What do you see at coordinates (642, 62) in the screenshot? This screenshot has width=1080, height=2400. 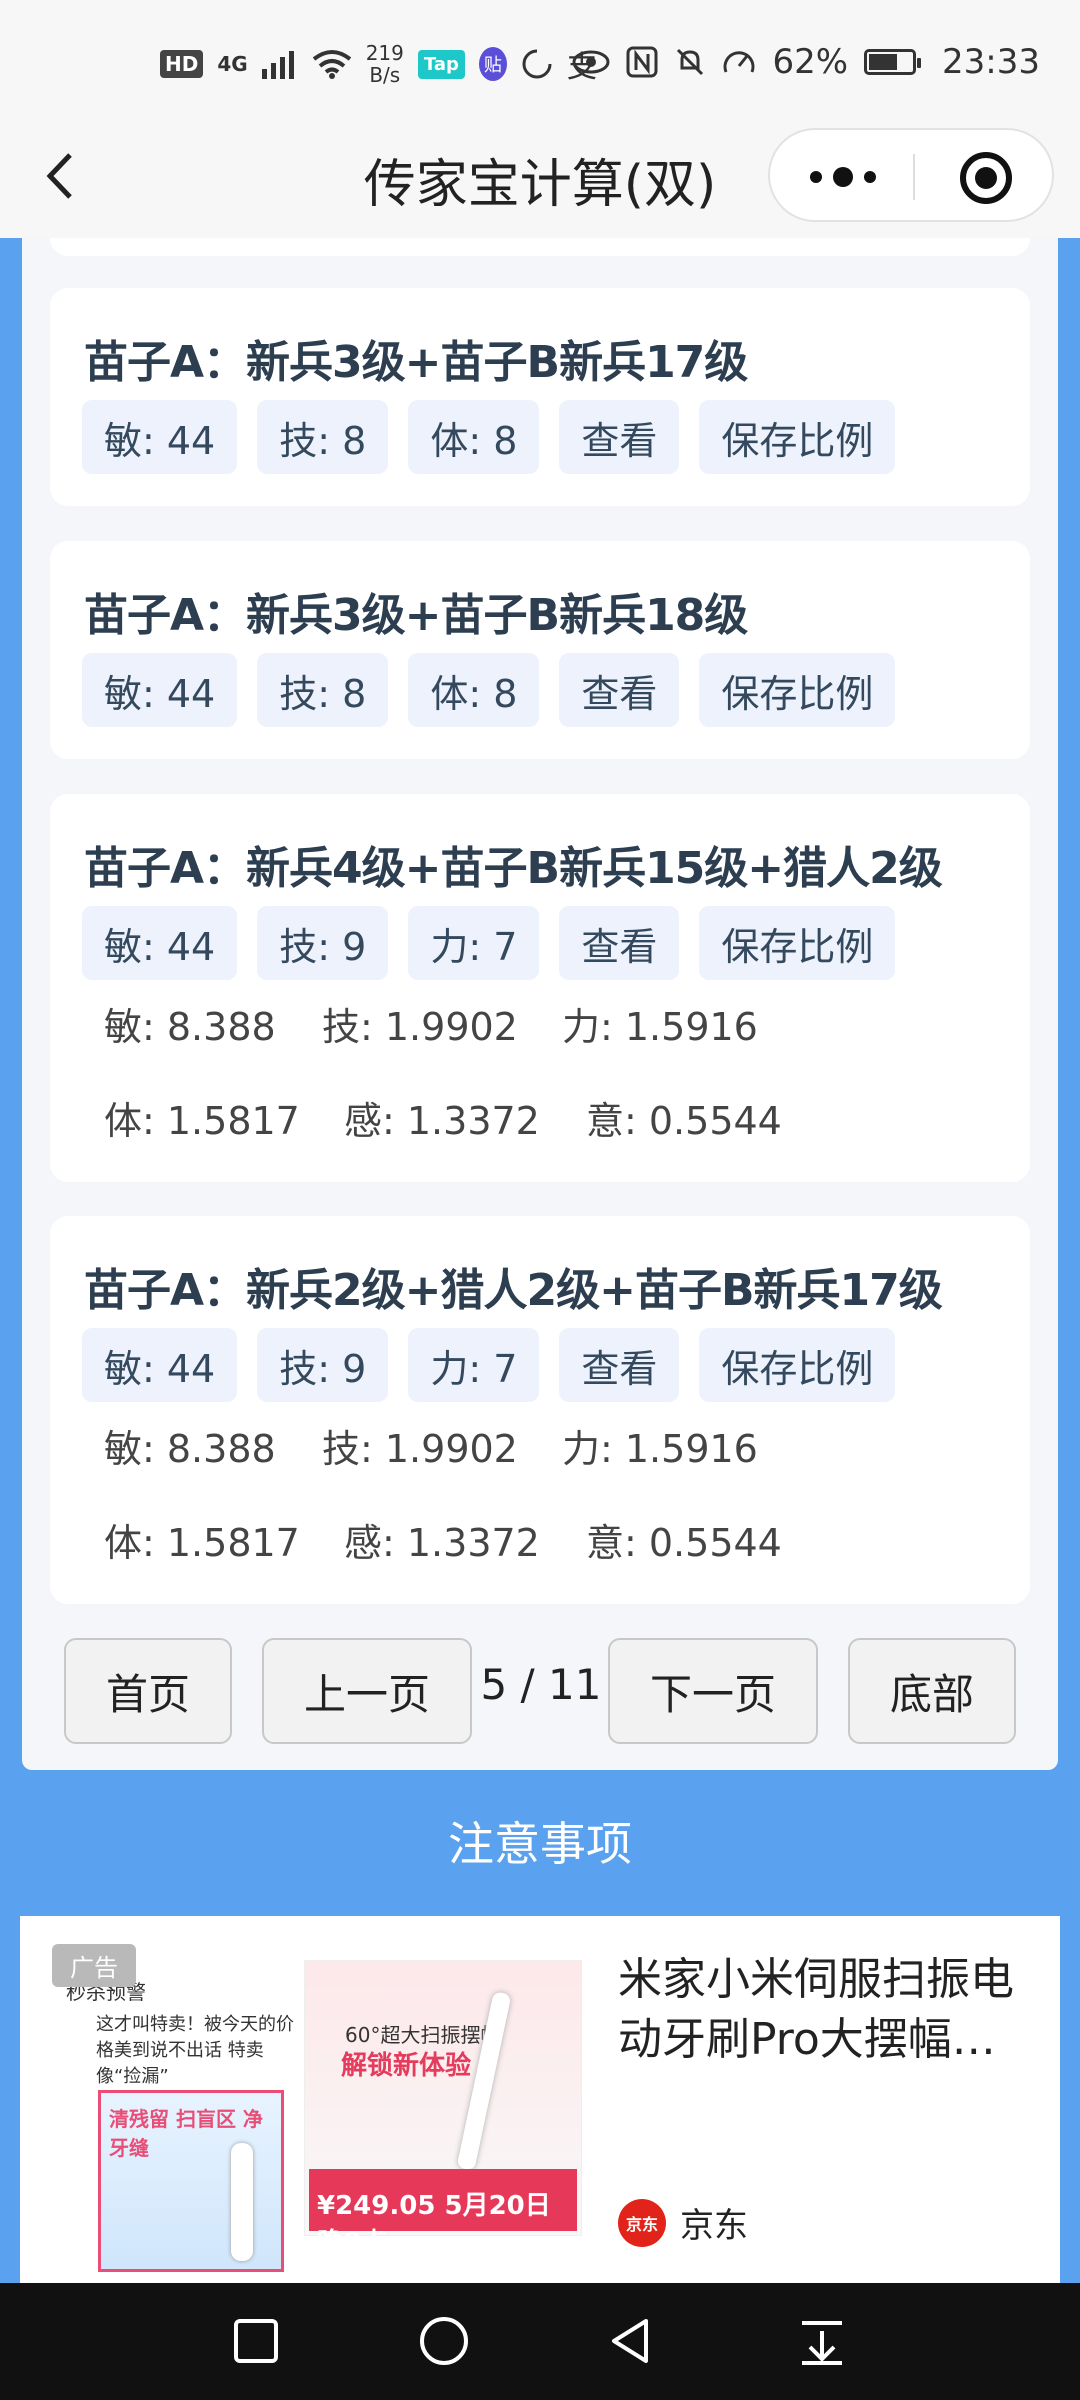 I see `nfc-icon` at bounding box center [642, 62].